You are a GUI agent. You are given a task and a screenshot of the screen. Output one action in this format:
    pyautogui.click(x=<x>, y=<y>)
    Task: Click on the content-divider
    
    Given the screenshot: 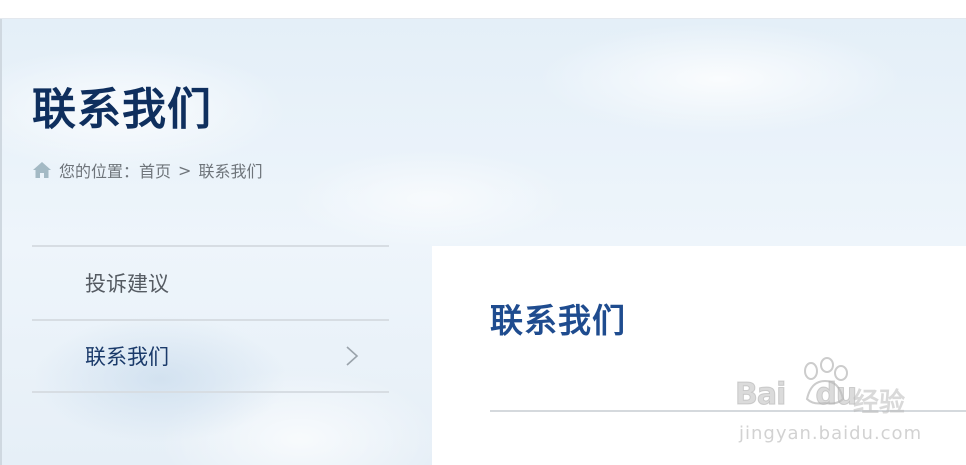 What is the action you would take?
    pyautogui.click(x=728, y=411)
    